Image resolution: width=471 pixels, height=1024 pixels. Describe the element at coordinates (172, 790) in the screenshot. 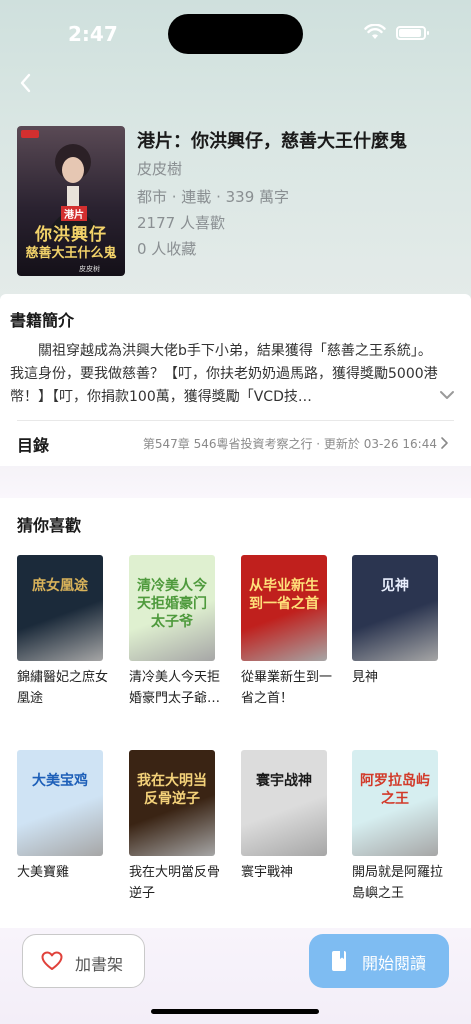

I see `recommend-cover-text: 我在大明当反骨逆子` at that location.